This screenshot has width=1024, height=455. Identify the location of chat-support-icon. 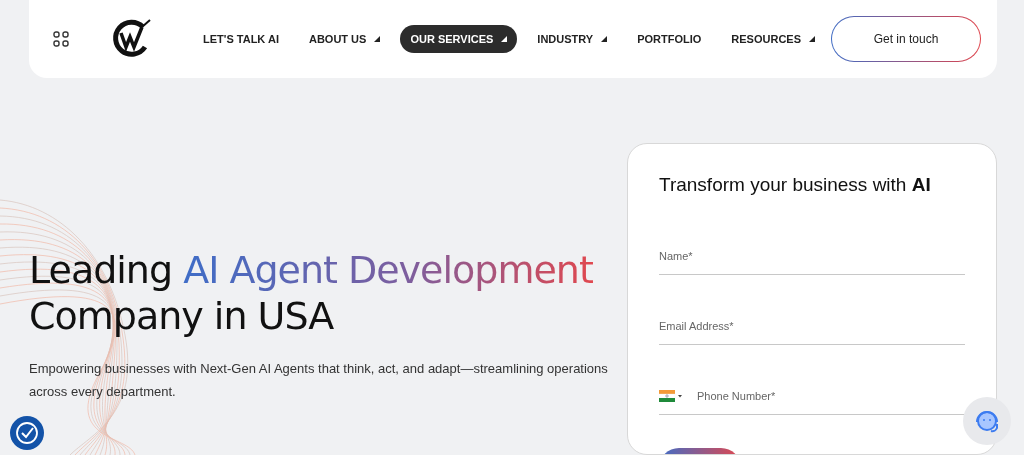
(987, 421).